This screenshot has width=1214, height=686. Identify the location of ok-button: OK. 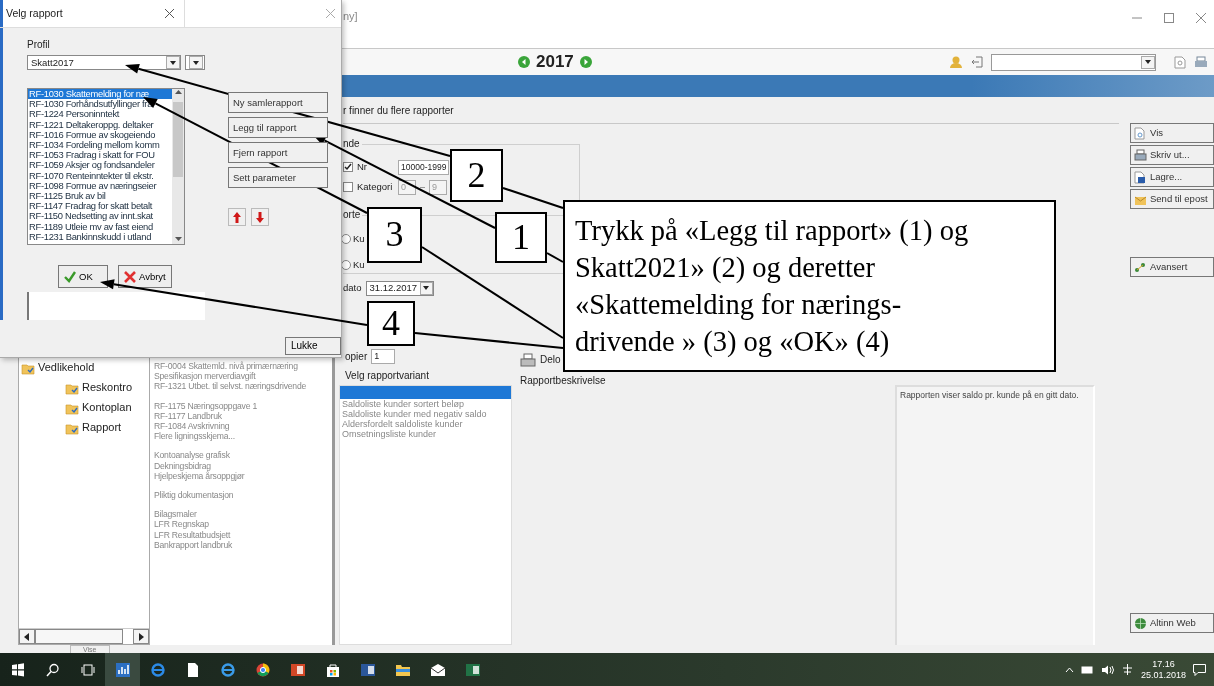
(83, 277).